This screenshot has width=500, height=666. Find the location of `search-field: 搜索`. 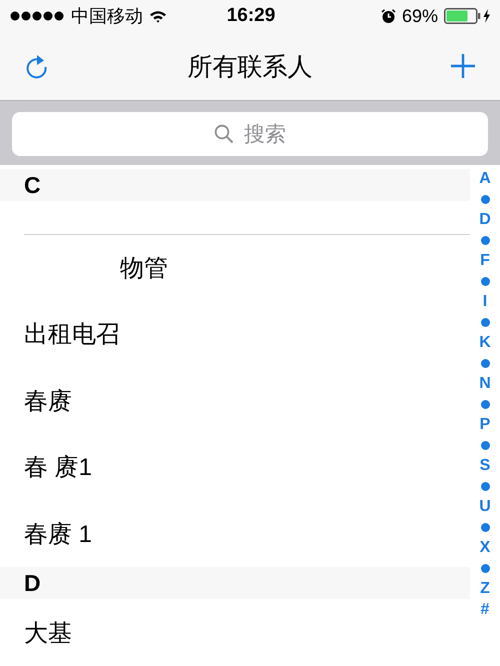

search-field: 搜索 is located at coordinates (250, 134).